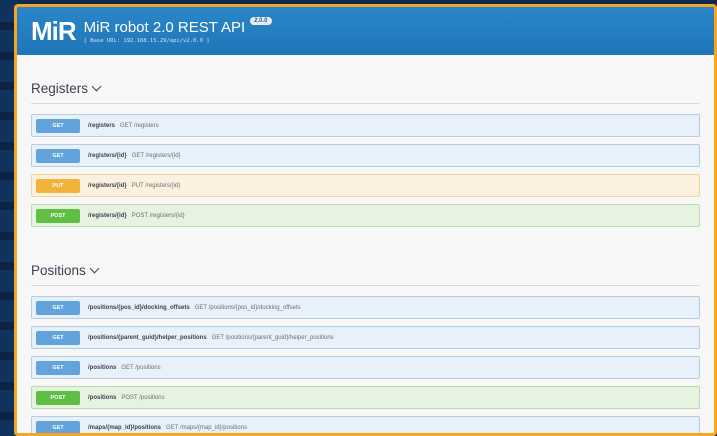 The height and width of the screenshot is (436, 717). I want to click on section-registers-header: Registers, so click(365, 79).